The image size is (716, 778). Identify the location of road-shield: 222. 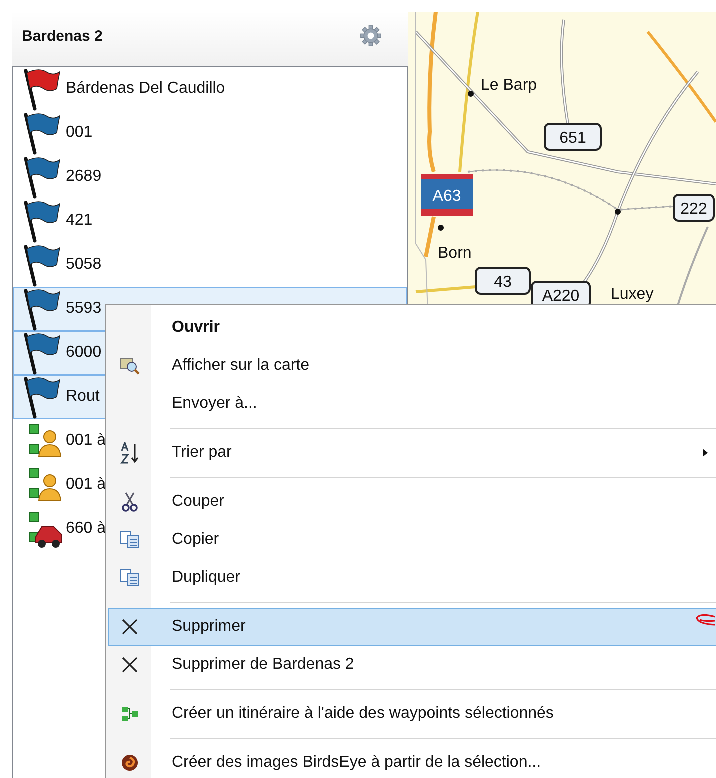
(694, 208).